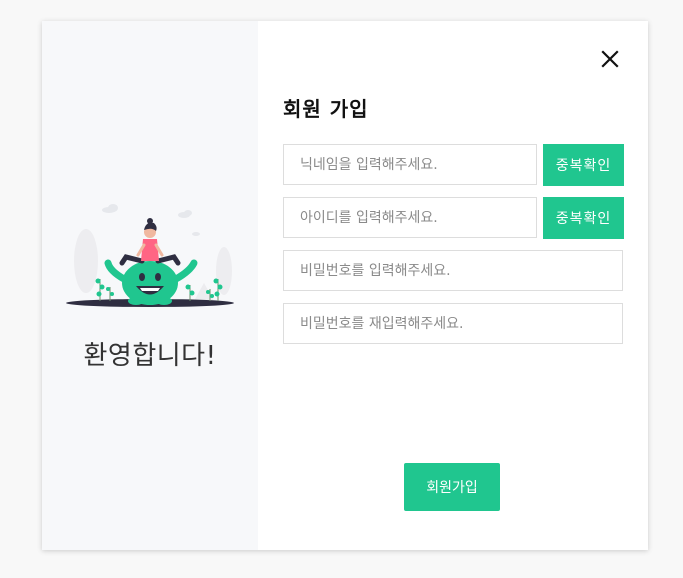 This screenshot has height=578, width=683. What do you see at coordinates (452, 487) in the screenshot?
I see `signup-submit-button: 회원가입` at bounding box center [452, 487].